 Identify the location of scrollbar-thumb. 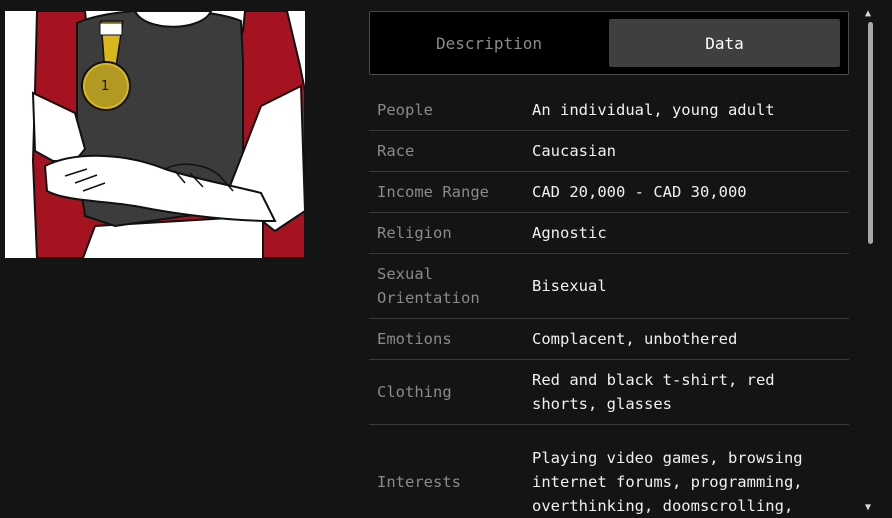
(870, 133).